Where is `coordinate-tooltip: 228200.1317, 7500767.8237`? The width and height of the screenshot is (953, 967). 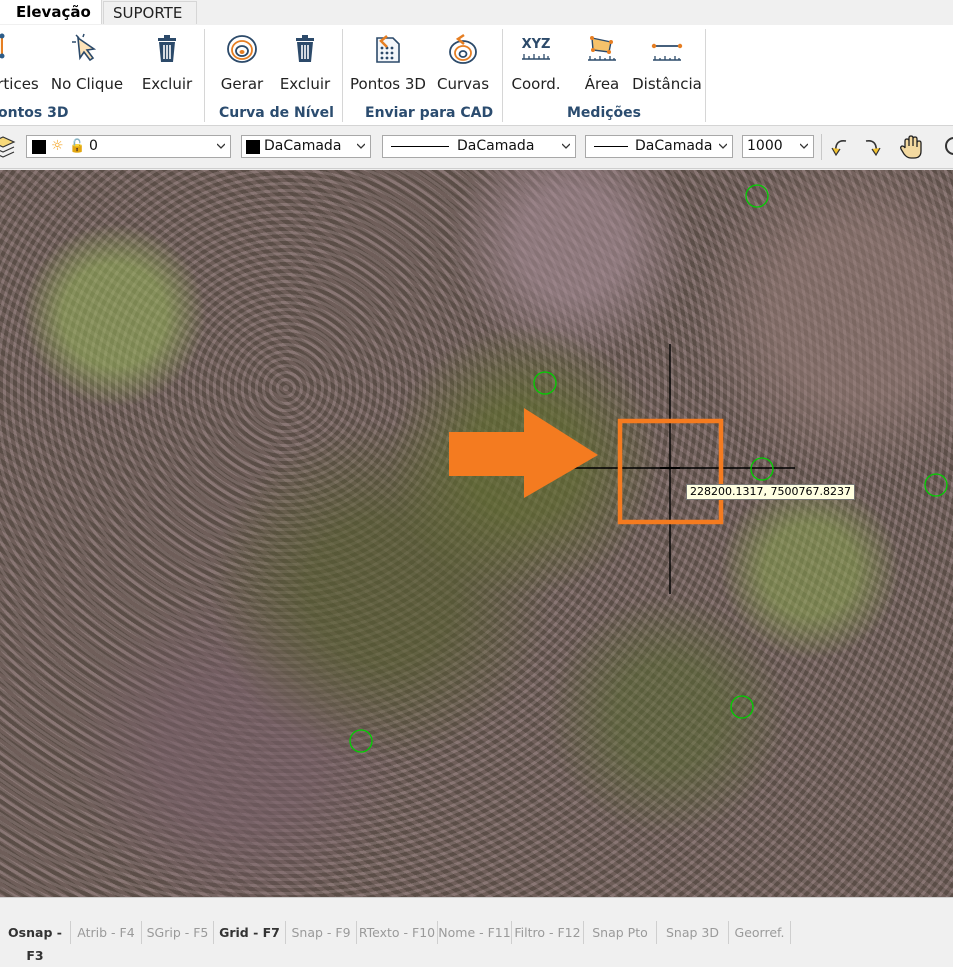
coordinate-tooltip: 228200.1317, 7500767.8237 is located at coordinates (770, 492).